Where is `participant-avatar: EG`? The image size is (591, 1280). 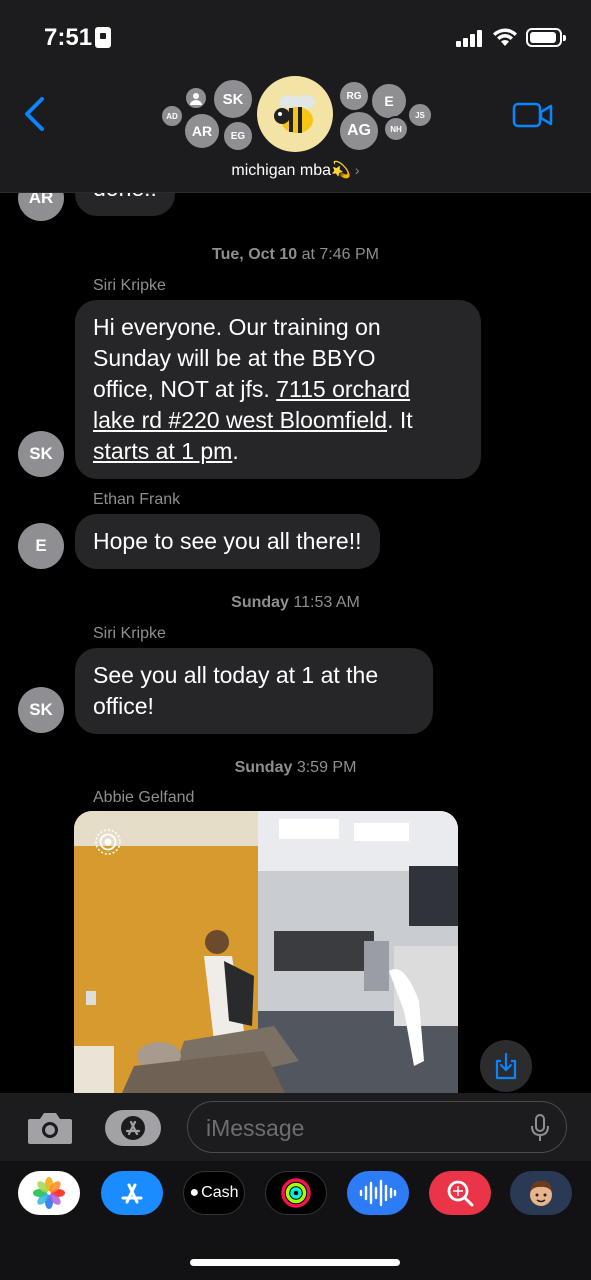 participant-avatar: EG is located at coordinates (238, 136).